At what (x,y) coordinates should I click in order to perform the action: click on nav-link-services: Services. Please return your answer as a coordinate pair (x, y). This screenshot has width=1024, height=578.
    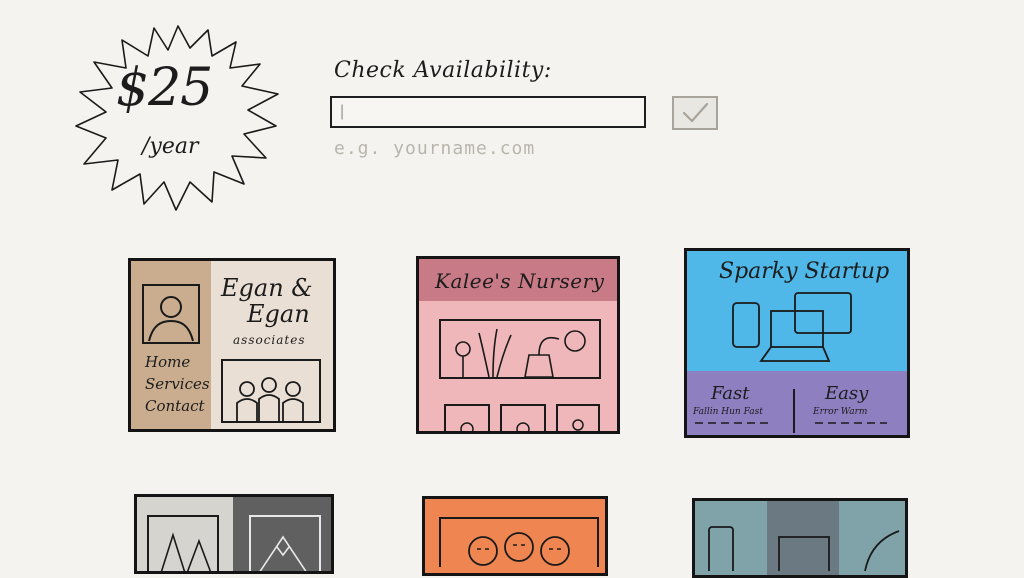
    Looking at the image, I should click on (177, 384).